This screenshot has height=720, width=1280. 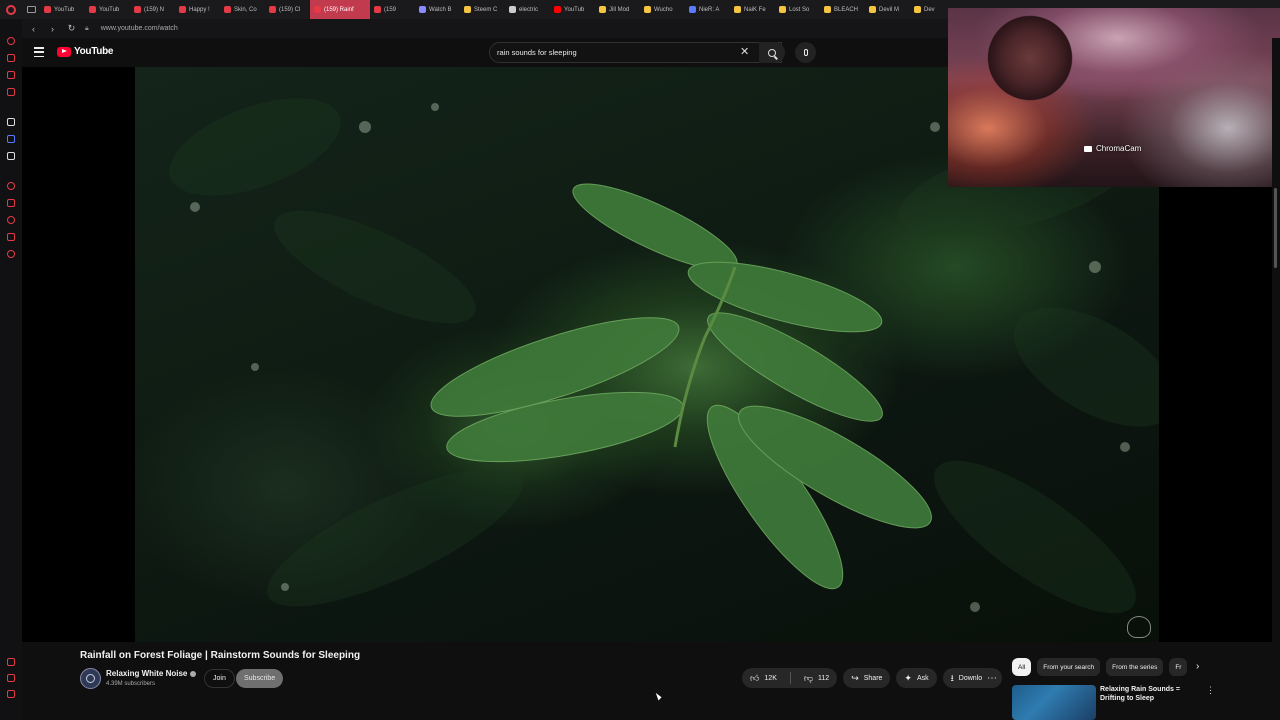 I want to click on youtube-logo-text: YouTube, so click(x=94, y=51).